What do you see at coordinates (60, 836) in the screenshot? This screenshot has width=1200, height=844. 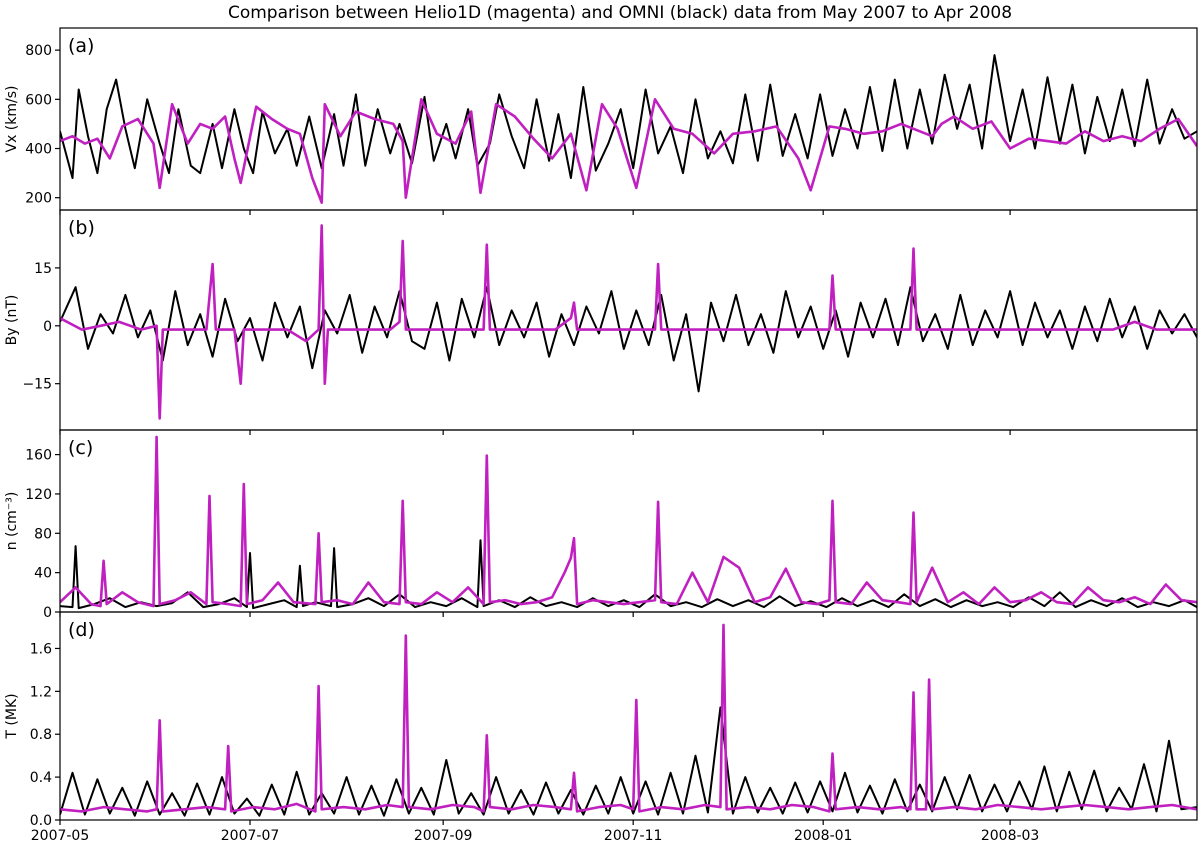 I see `x-tick-label: 2007-05` at bounding box center [60, 836].